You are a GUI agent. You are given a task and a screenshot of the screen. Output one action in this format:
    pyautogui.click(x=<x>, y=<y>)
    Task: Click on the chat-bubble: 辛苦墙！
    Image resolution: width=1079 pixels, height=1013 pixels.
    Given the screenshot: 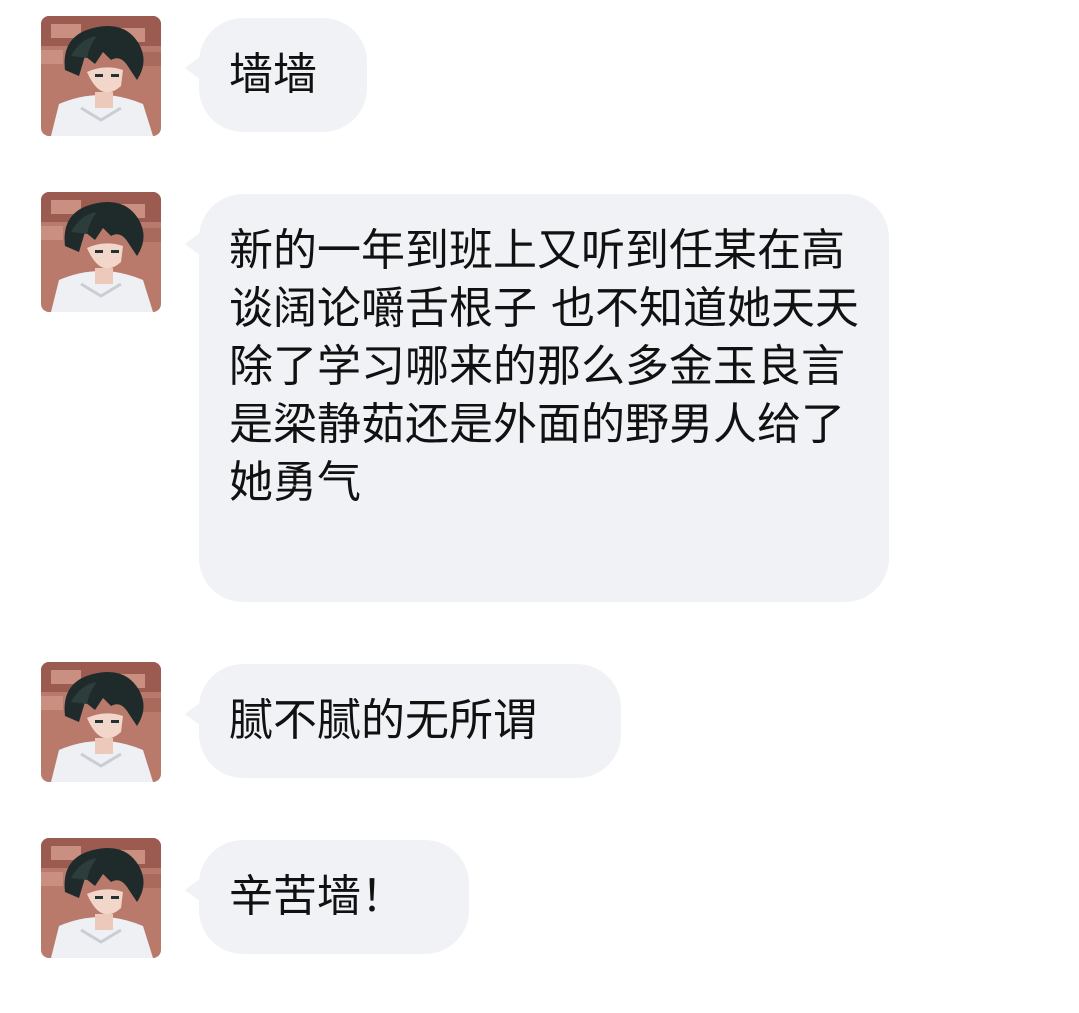 What is the action you would take?
    pyautogui.click(x=327, y=897)
    